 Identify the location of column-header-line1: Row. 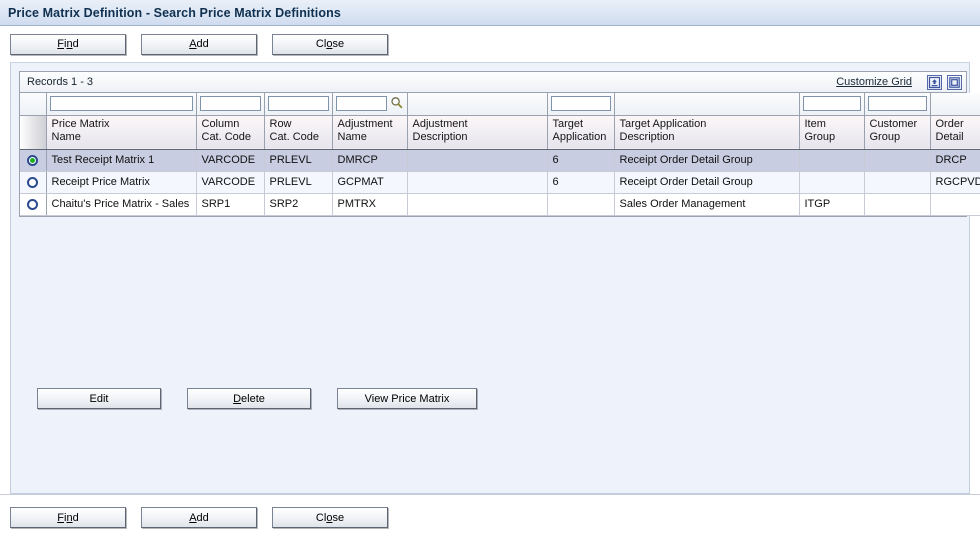
(280, 123).